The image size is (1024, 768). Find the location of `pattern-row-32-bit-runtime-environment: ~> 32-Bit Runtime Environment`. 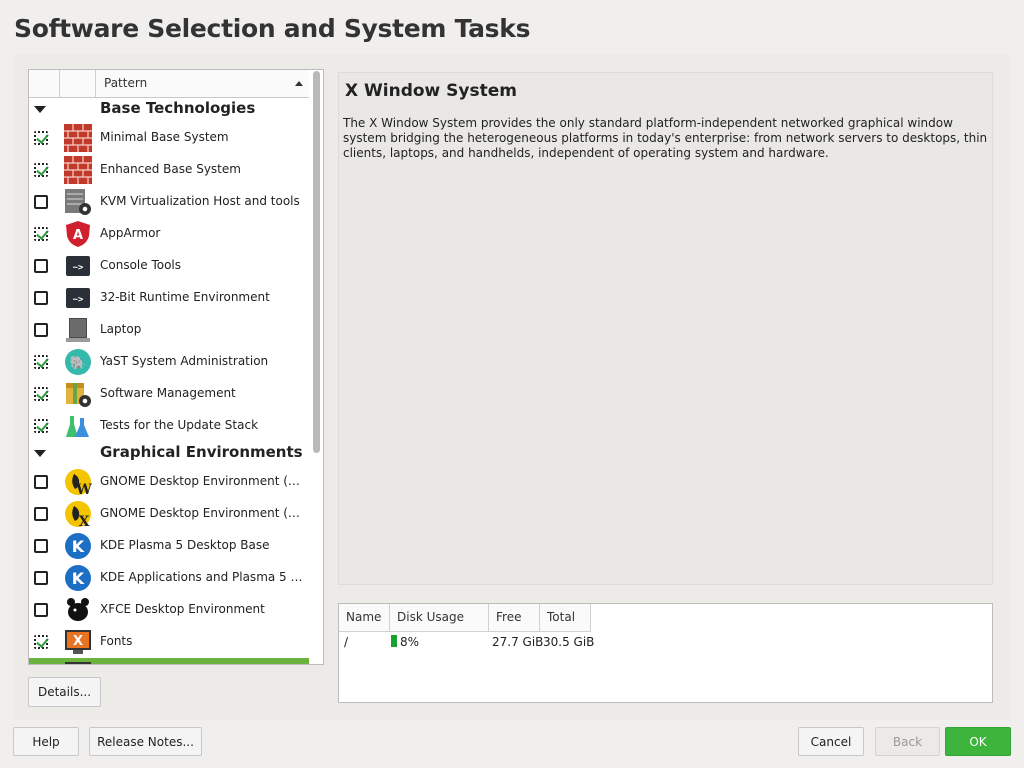

pattern-row-32-bit-runtime-environment: ~> 32-Bit Runtime Environment is located at coordinates (169, 298).